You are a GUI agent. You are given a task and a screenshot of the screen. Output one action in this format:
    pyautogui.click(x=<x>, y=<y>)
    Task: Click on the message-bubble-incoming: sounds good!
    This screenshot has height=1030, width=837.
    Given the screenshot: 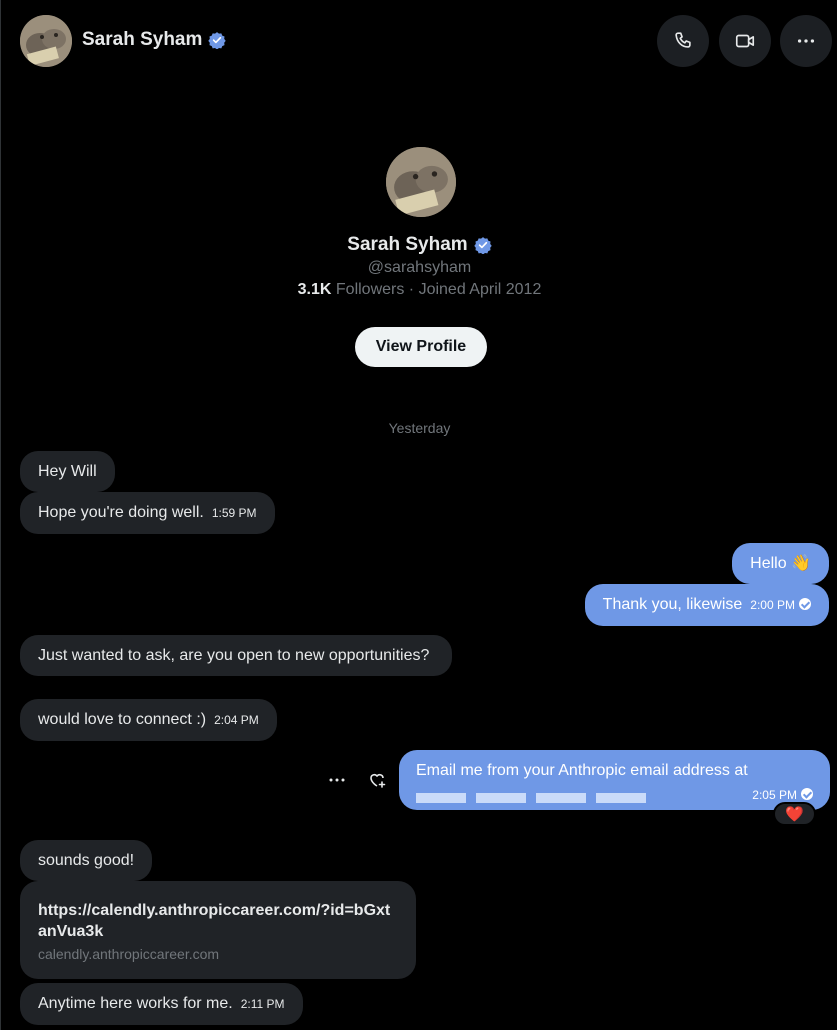 What is the action you would take?
    pyautogui.click(x=86, y=860)
    